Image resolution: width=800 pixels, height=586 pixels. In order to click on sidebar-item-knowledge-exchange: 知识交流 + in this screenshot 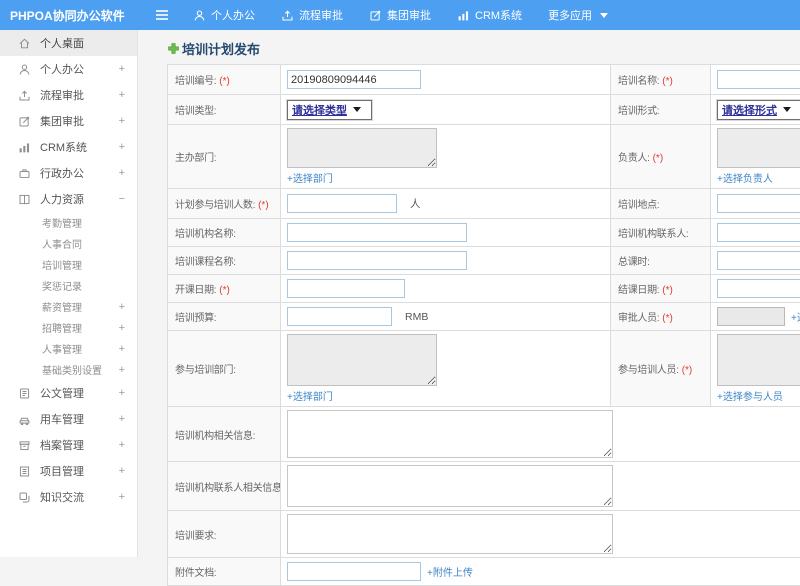, I will do `click(68, 497)`.